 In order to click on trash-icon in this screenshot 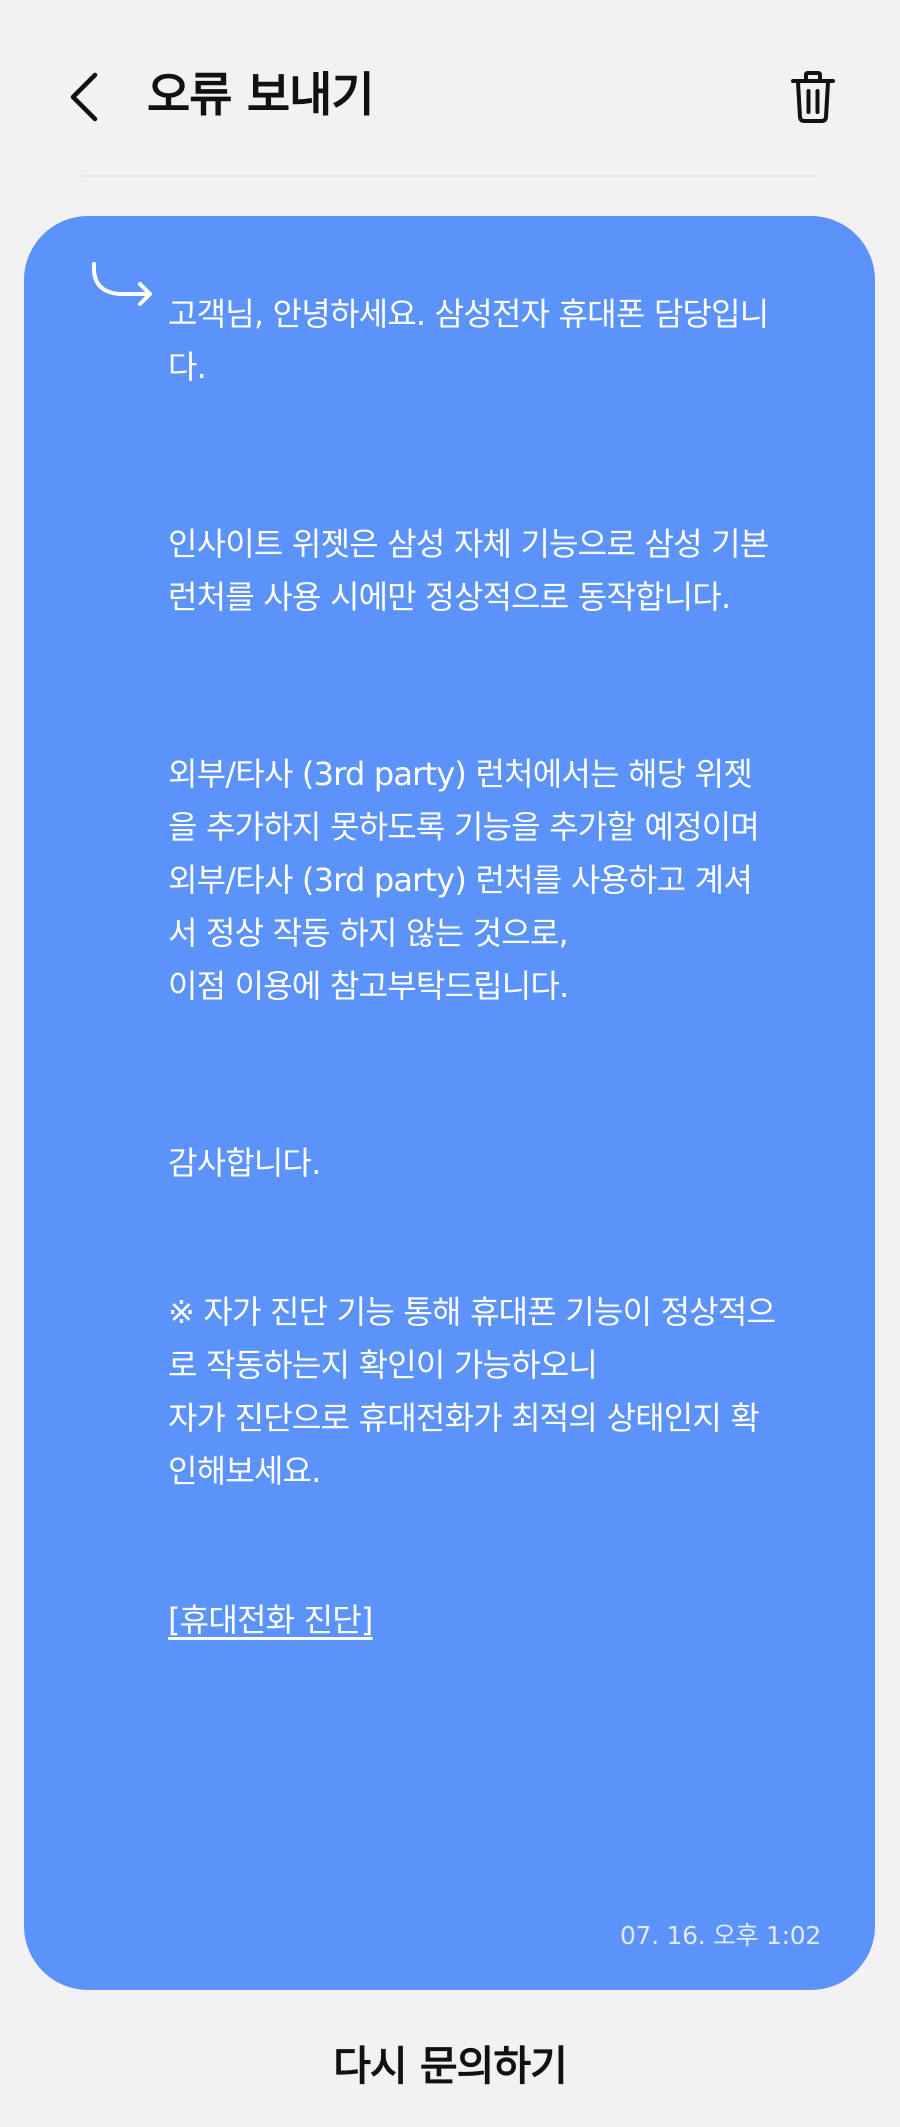, I will do `click(813, 97)`.